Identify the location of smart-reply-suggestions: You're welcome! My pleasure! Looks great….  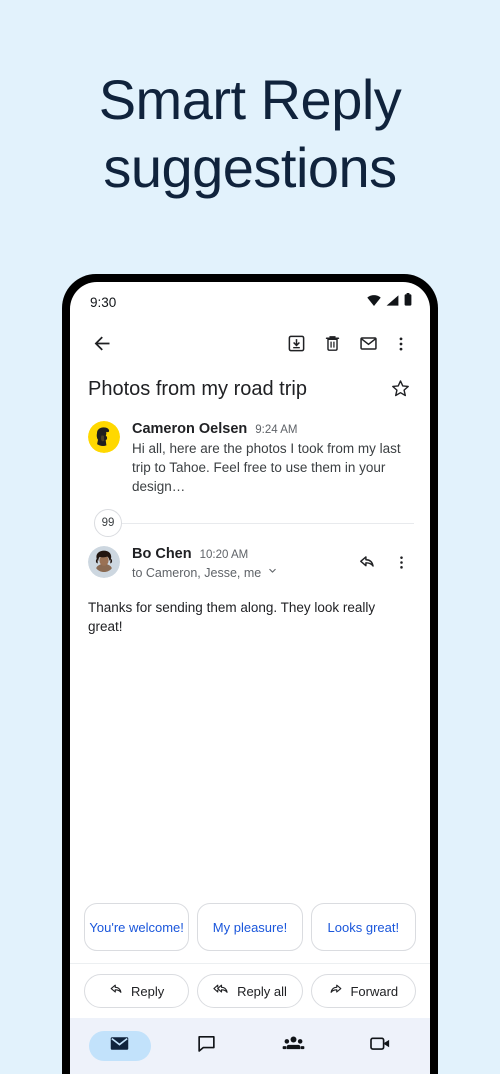
(250, 929).